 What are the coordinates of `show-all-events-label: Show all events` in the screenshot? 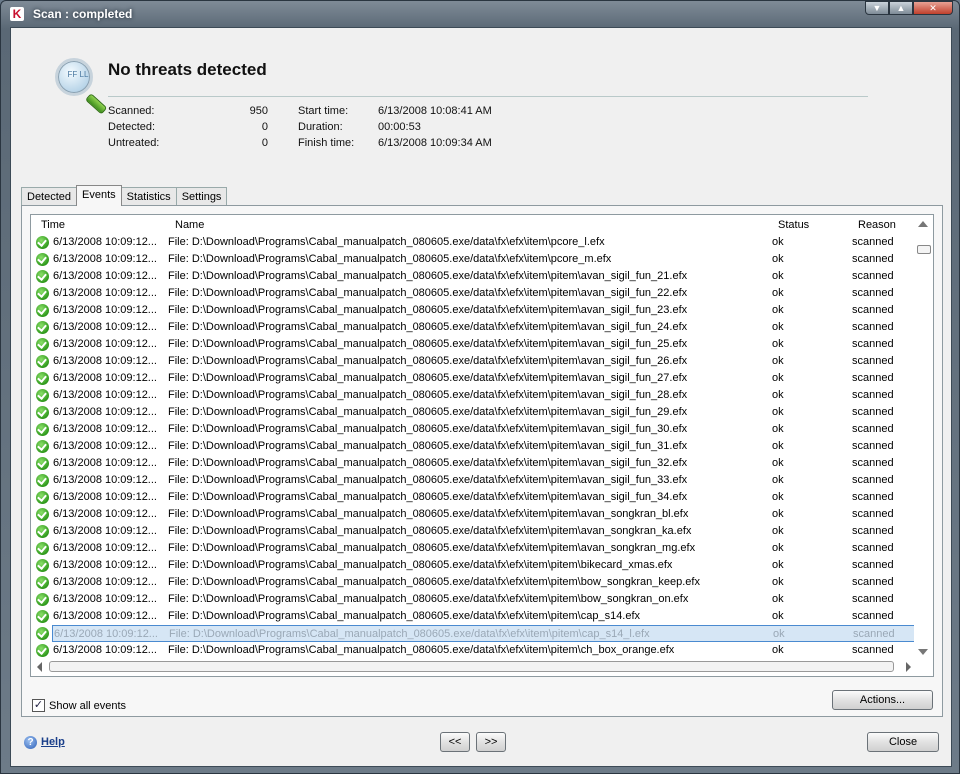 It's located at (87, 706).